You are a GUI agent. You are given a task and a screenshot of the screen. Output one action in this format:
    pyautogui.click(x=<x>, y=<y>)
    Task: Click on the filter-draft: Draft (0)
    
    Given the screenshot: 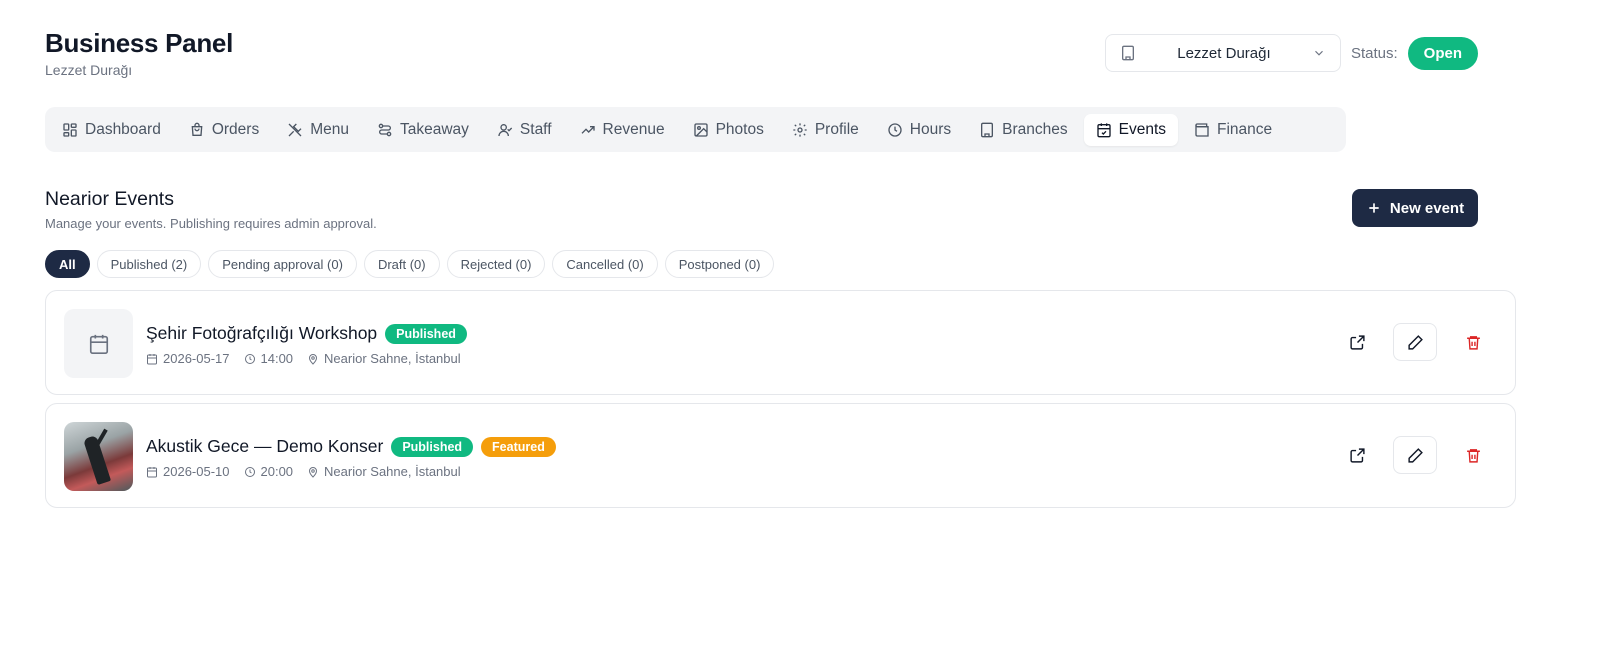 What is the action you would take?
    pyautogui.click(x=401, y=264)
    